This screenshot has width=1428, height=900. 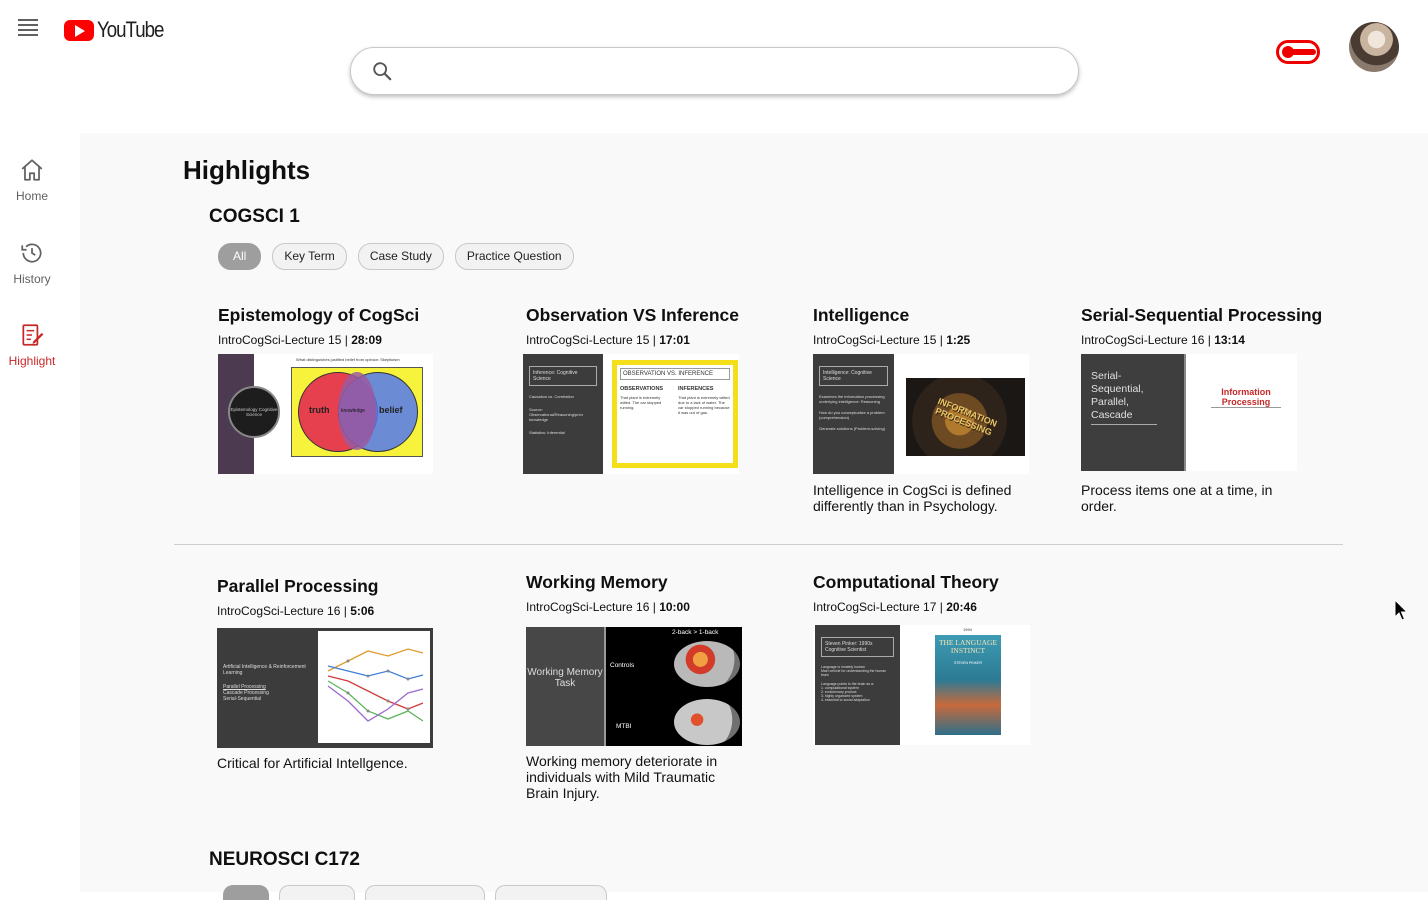 What do you see at coordinates (642, 389) in the screenshot?
I see `notebook-col-heading: OBSERVATIONS` at bounding box center [642, 389].